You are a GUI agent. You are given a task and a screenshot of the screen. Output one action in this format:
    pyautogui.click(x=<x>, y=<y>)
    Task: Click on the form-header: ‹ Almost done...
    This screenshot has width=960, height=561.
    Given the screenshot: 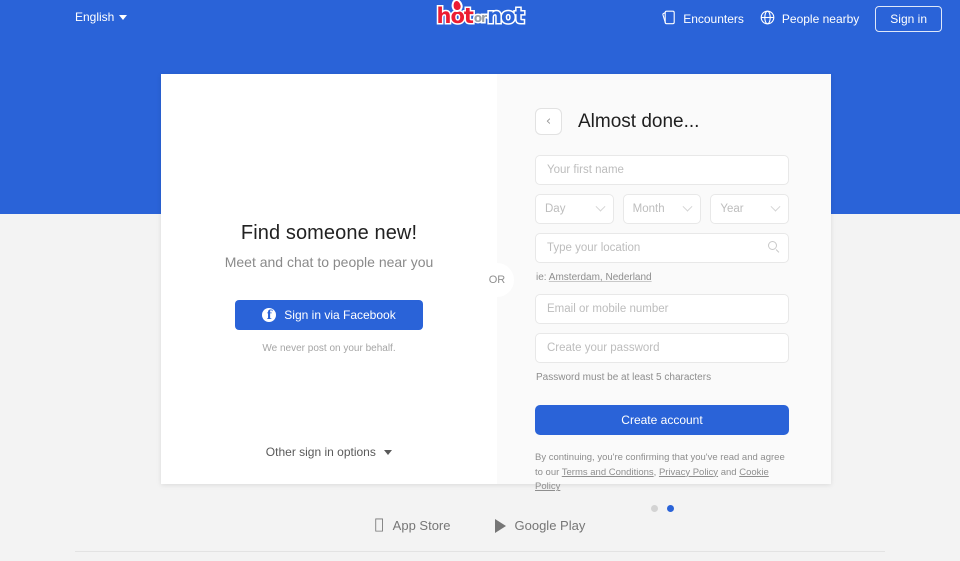 What is the action you would take?
    pyautogui.click(x=662, y=121)
    